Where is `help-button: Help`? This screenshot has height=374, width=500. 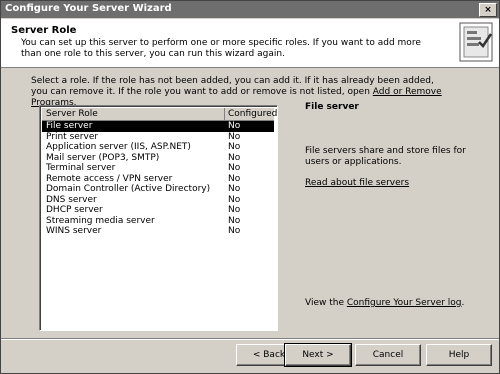 help-button: Help is located at coordinates (459, 355).